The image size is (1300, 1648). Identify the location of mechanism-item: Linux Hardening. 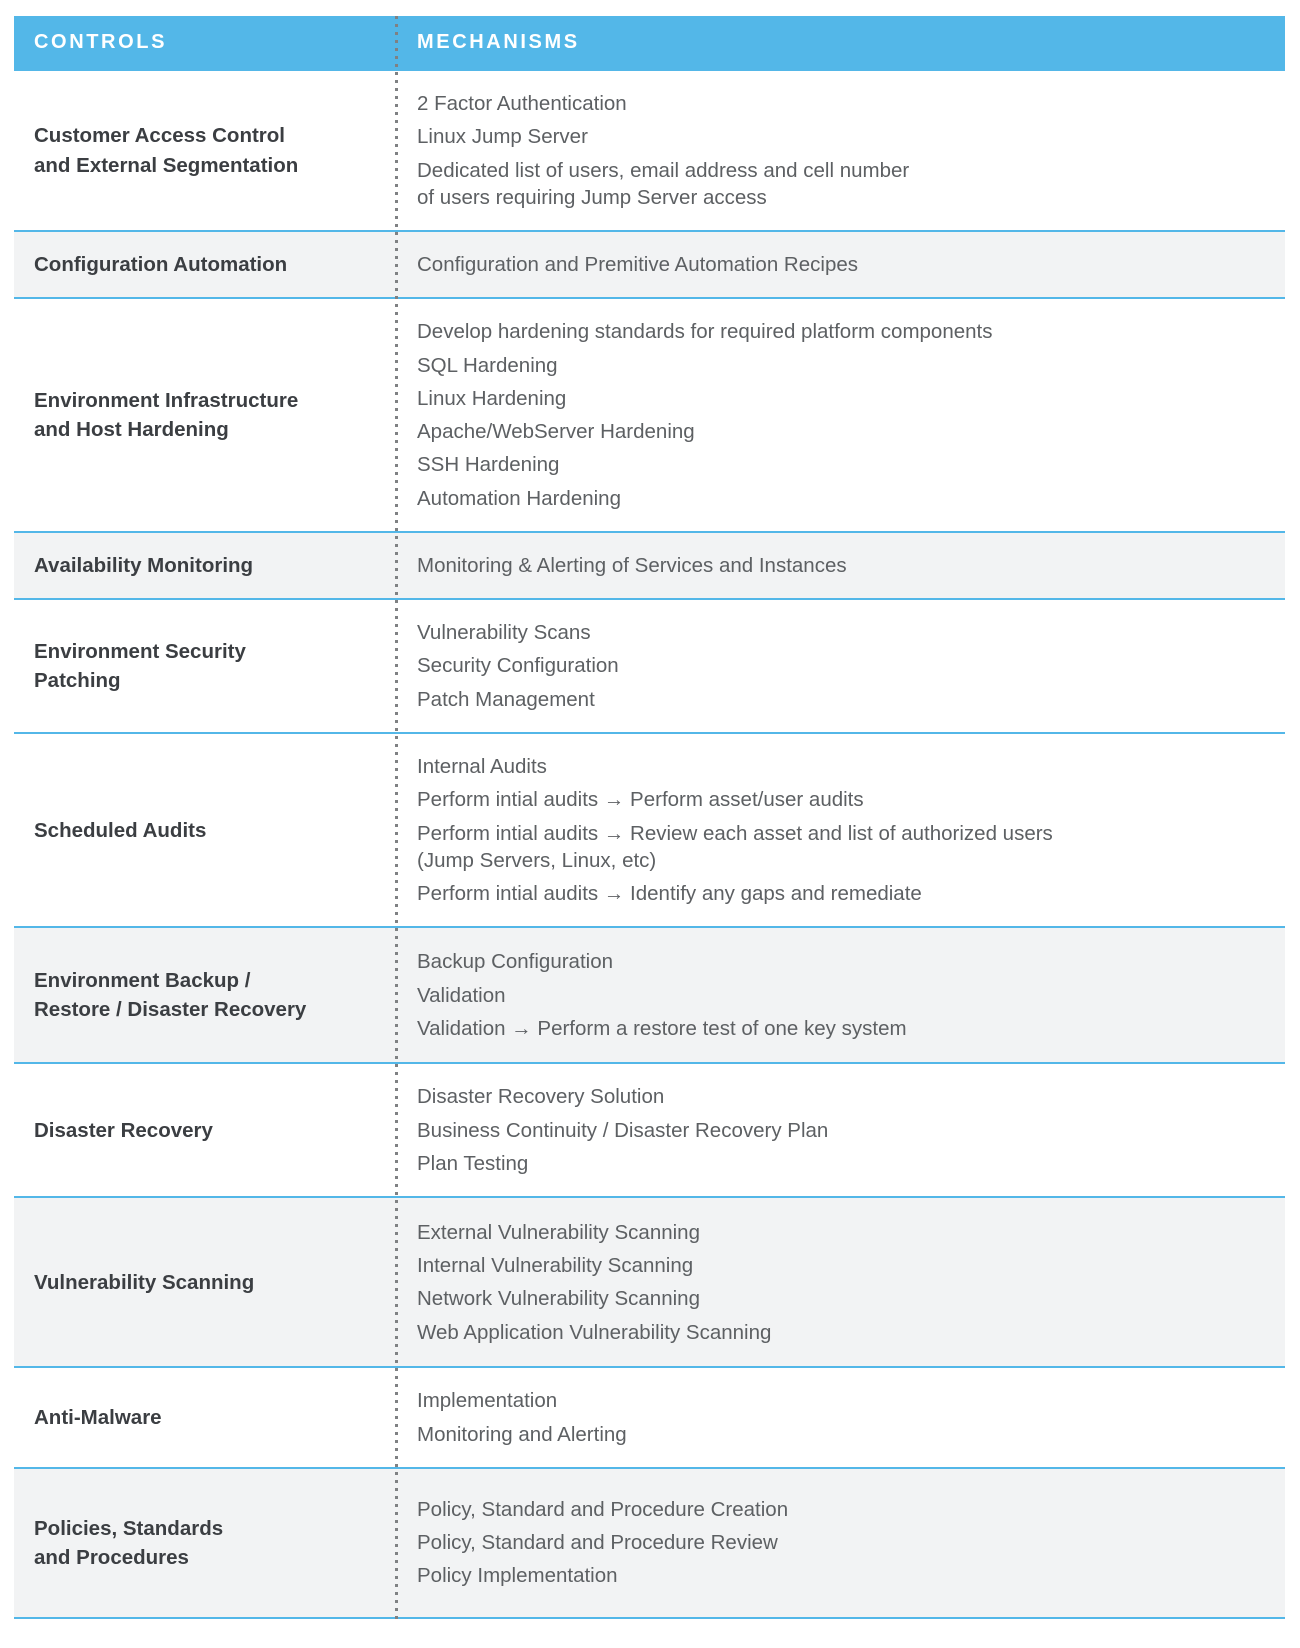
(492, 398).